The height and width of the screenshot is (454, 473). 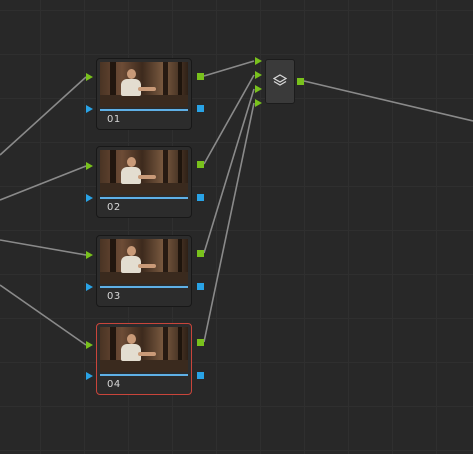 I want to click on node-label: 01, so click(x=114, y=119).